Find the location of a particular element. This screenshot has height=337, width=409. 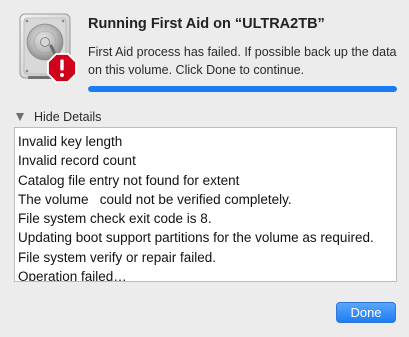

dialog-title: Running First Aid on “ULTRA2TB” is located at coordinates (206, 24).